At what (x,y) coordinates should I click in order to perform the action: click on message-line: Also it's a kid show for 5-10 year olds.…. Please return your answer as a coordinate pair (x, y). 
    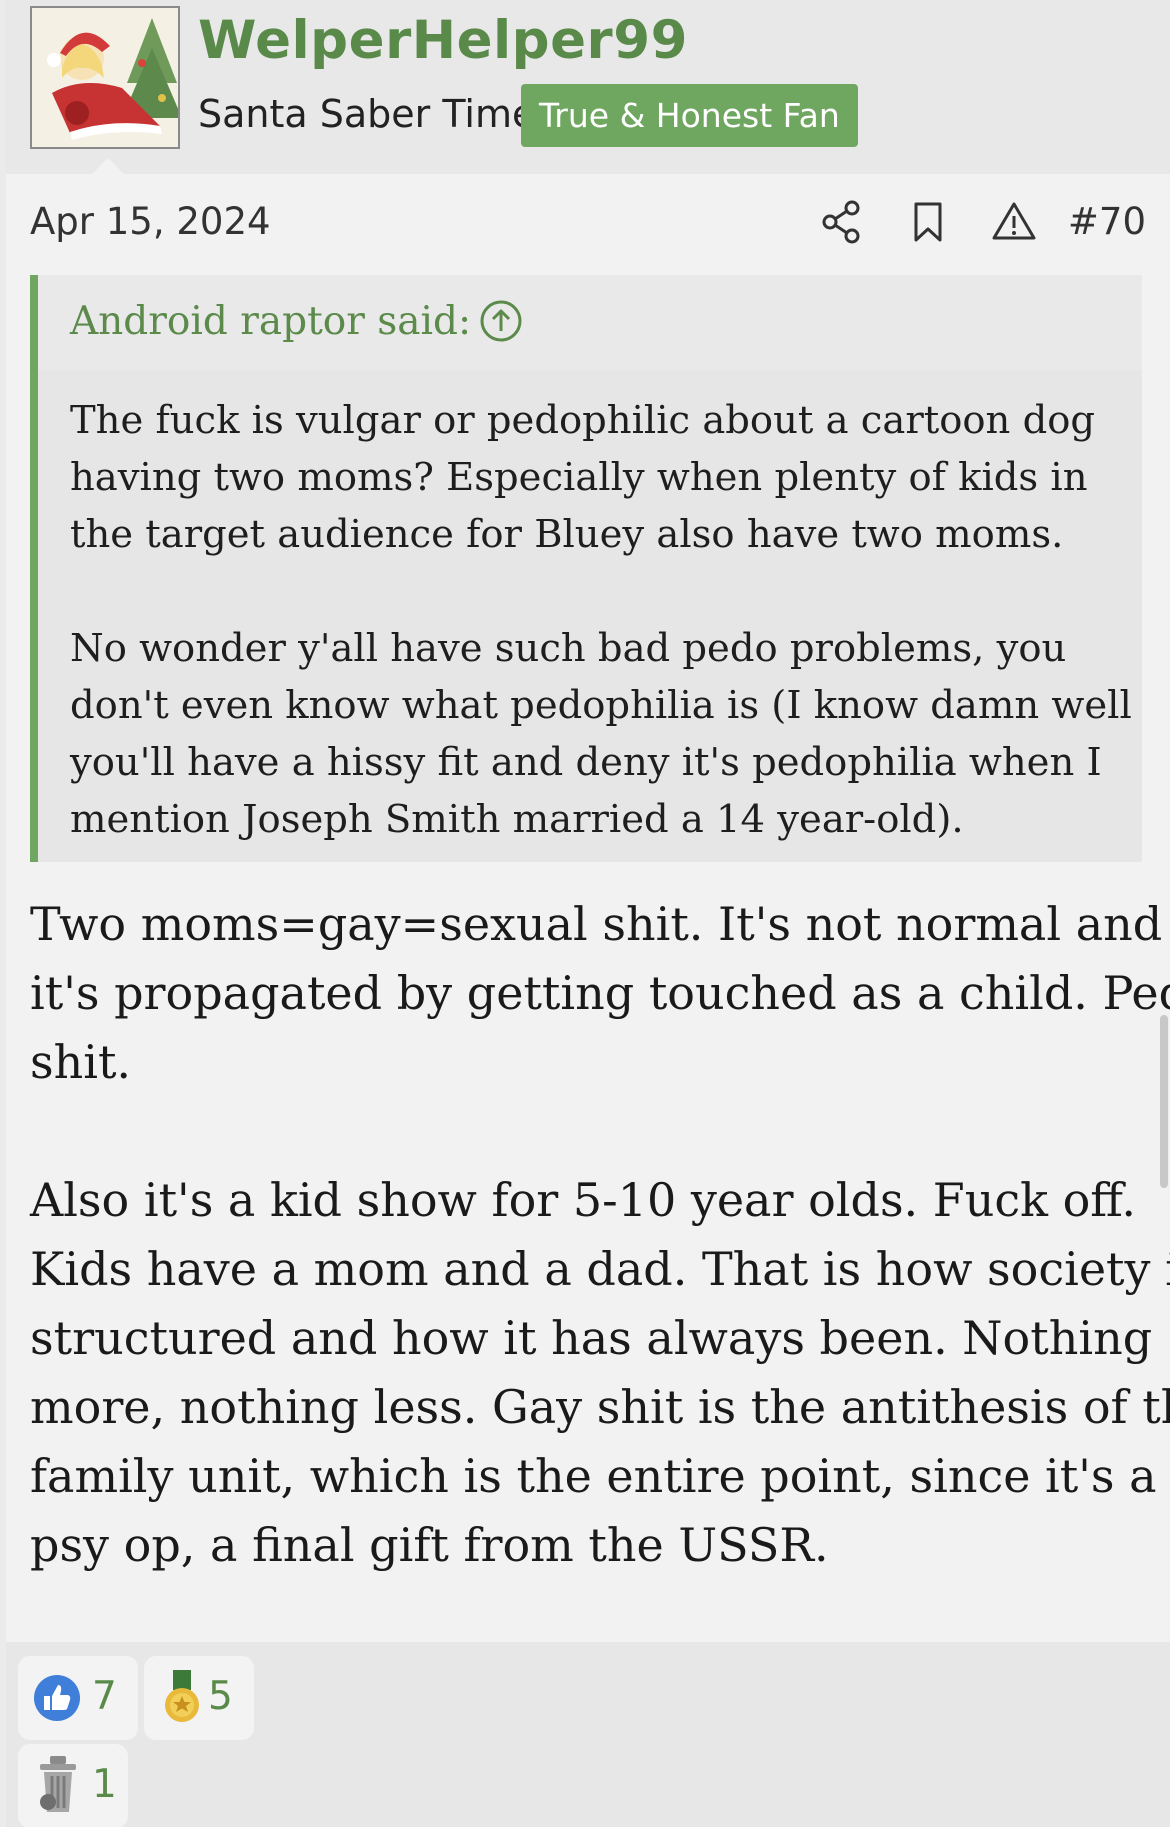
    Looking at the image, I should click on (583, 1200).